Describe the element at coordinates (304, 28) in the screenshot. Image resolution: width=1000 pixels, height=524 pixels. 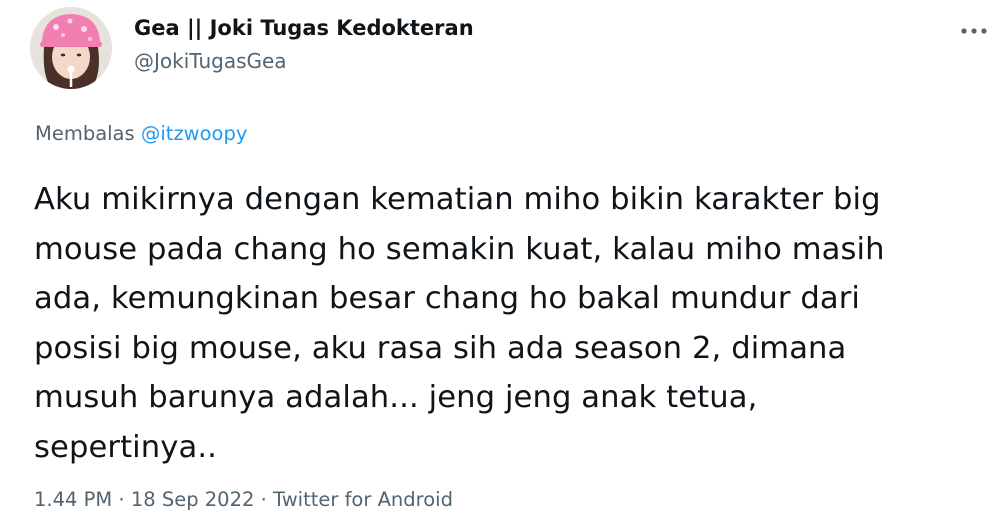
I see `author-display-name: Gea || Joki Tugas Kedokteran` at that location.